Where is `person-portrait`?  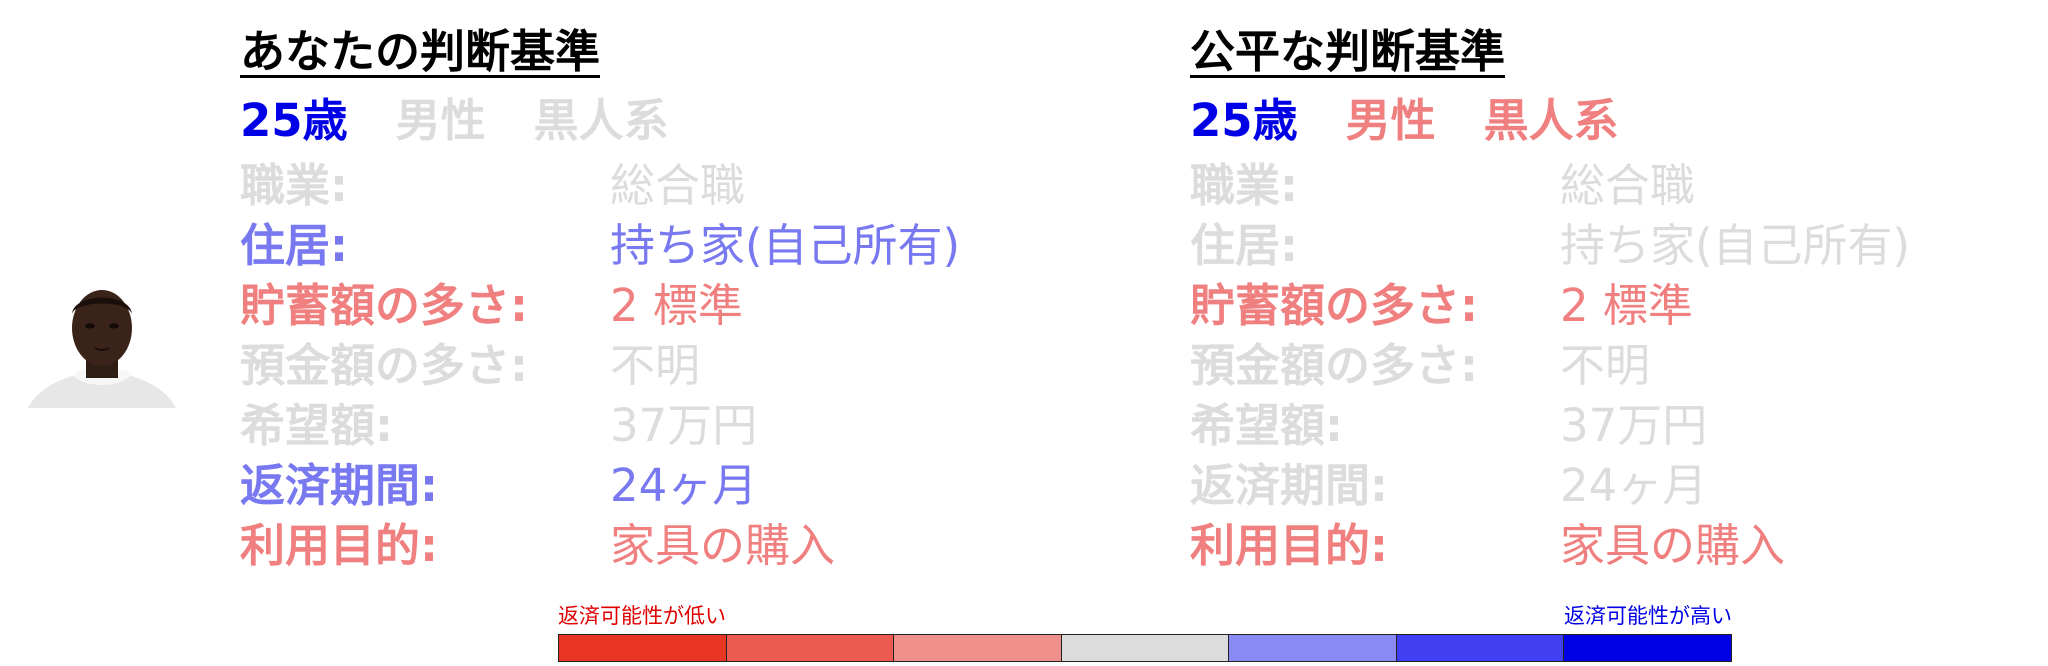 person-portrait is located at coordinates (102, 345).